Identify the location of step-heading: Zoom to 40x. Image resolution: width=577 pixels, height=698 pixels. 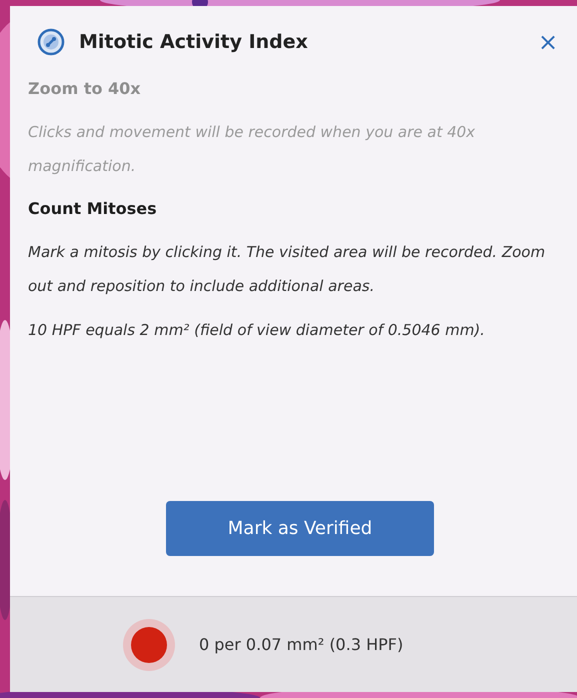
(85, 89).